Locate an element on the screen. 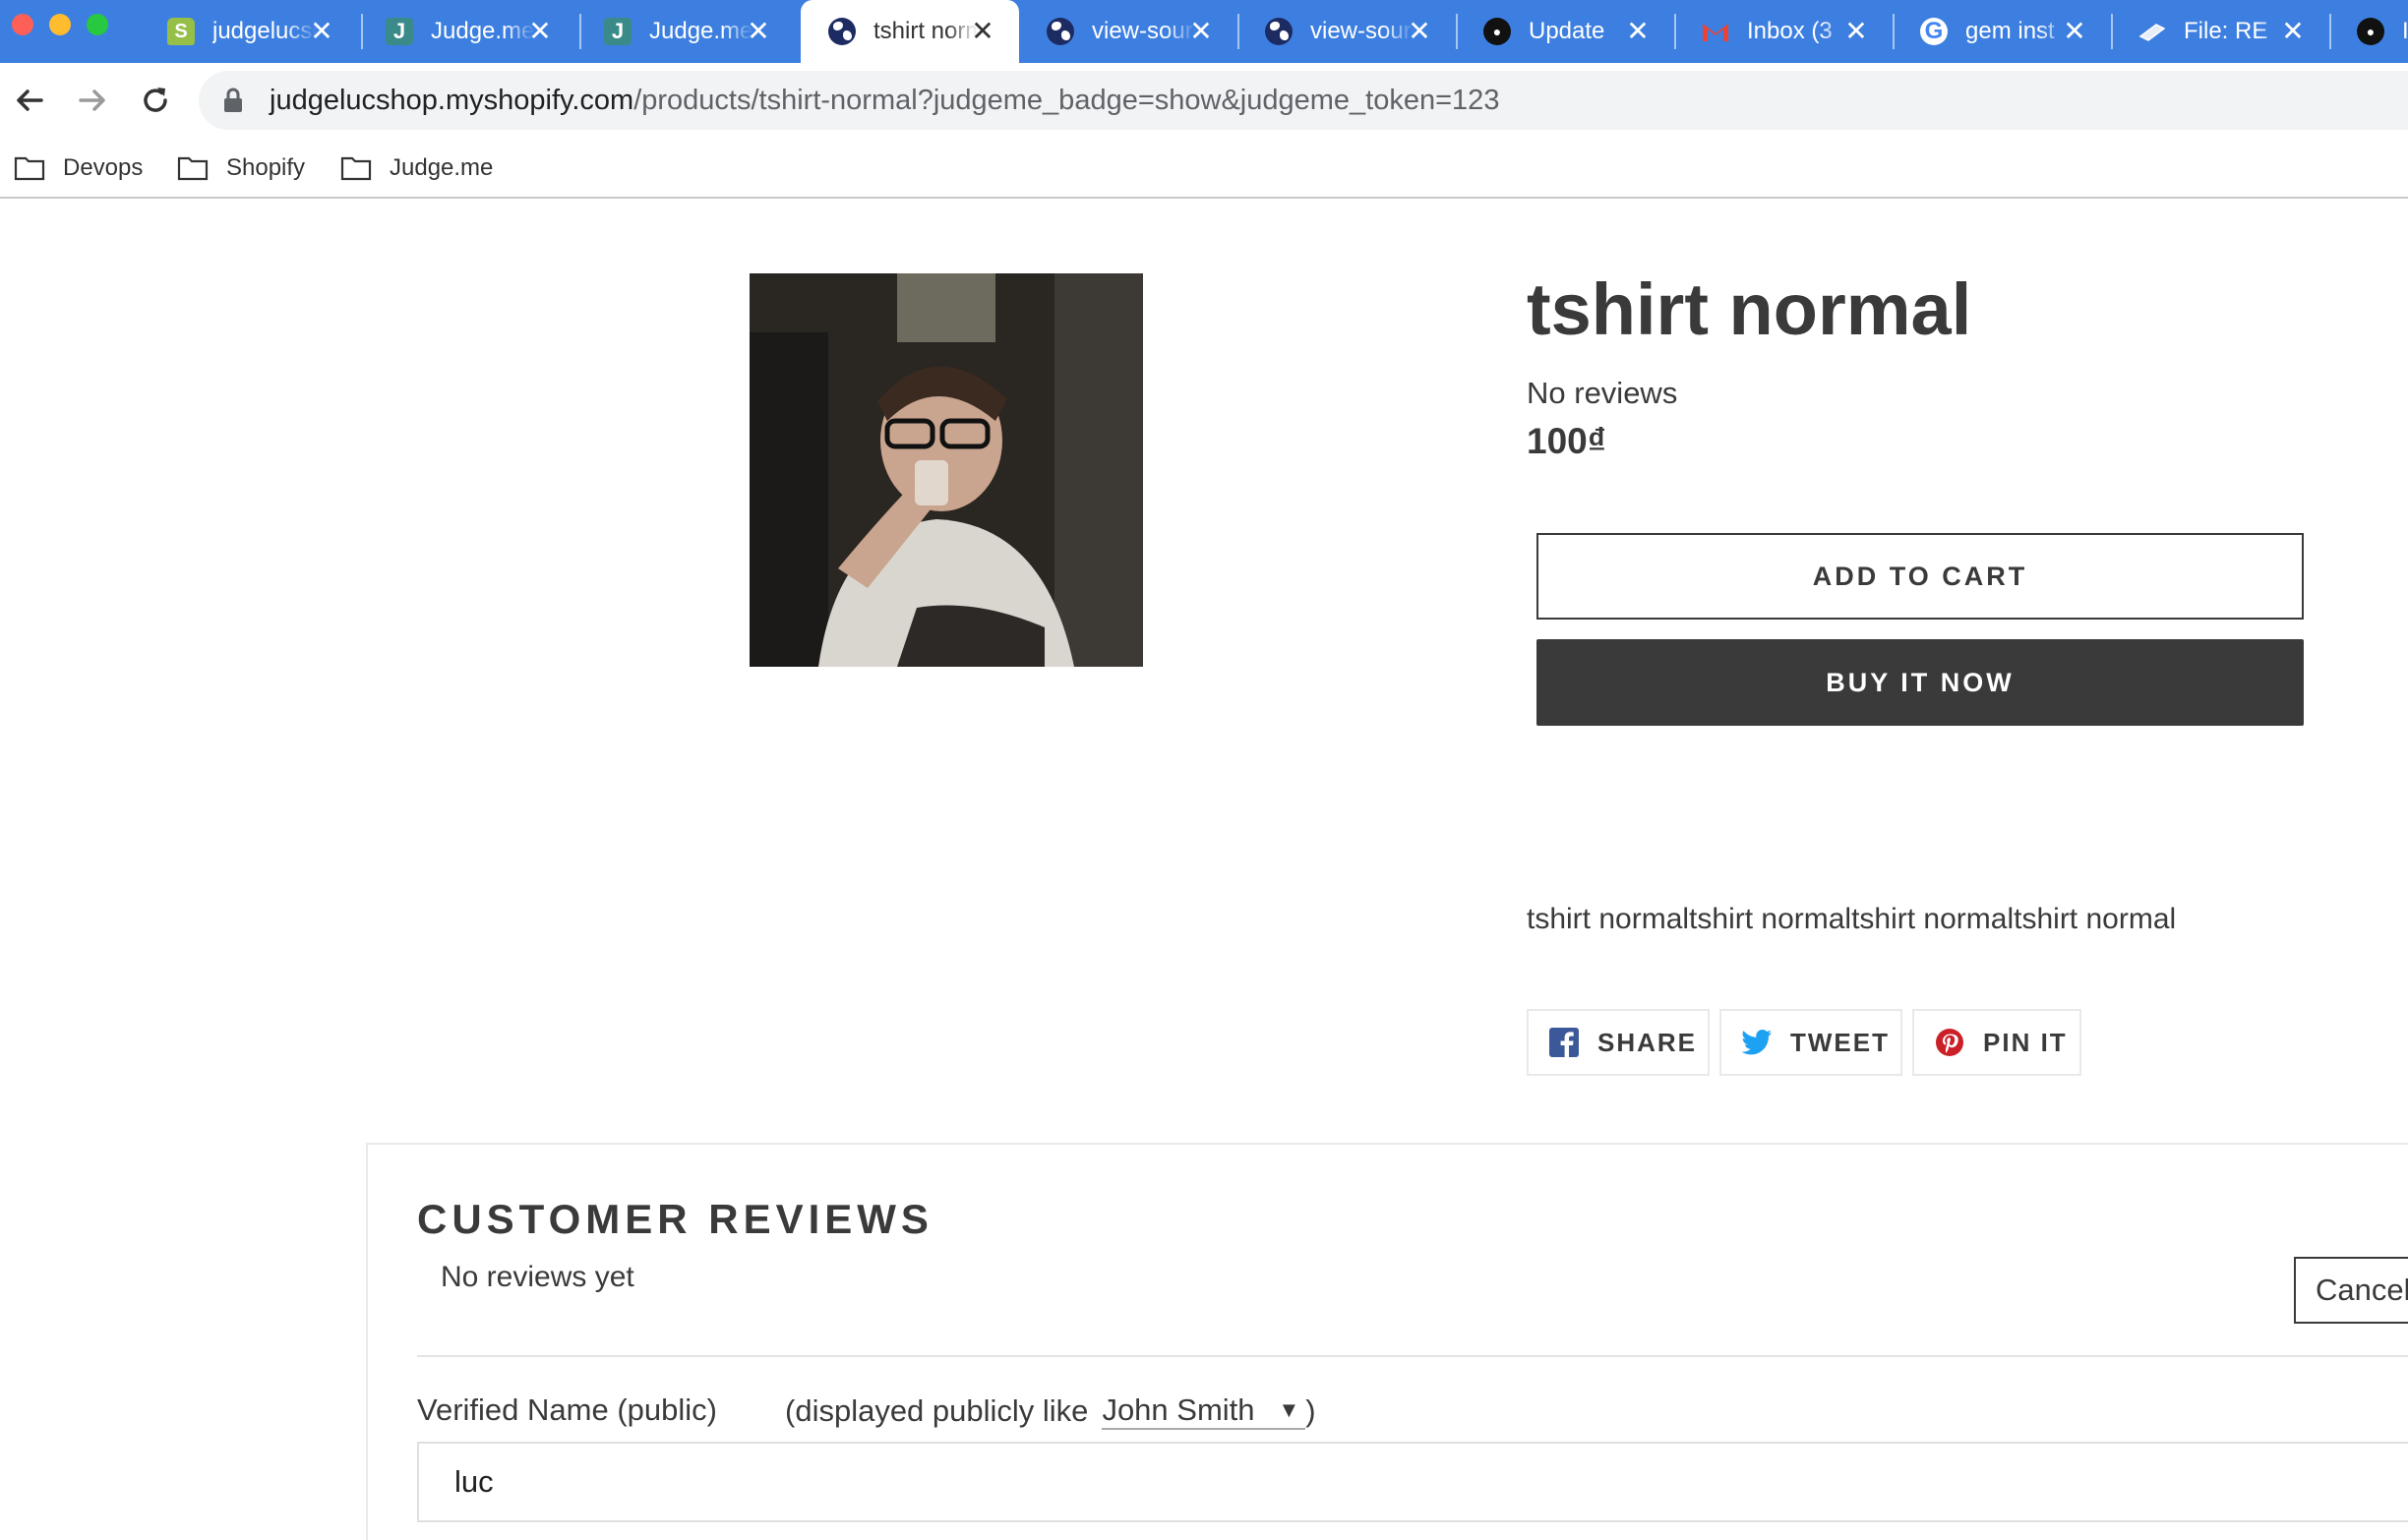  name-format-hint: (displayed publicly like John Smith ▼ ) is located at coordinates (1050, 1411).